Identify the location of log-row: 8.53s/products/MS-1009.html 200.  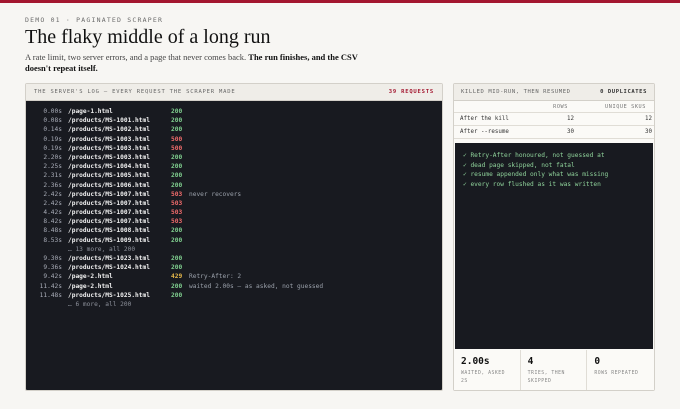
(234, 240).